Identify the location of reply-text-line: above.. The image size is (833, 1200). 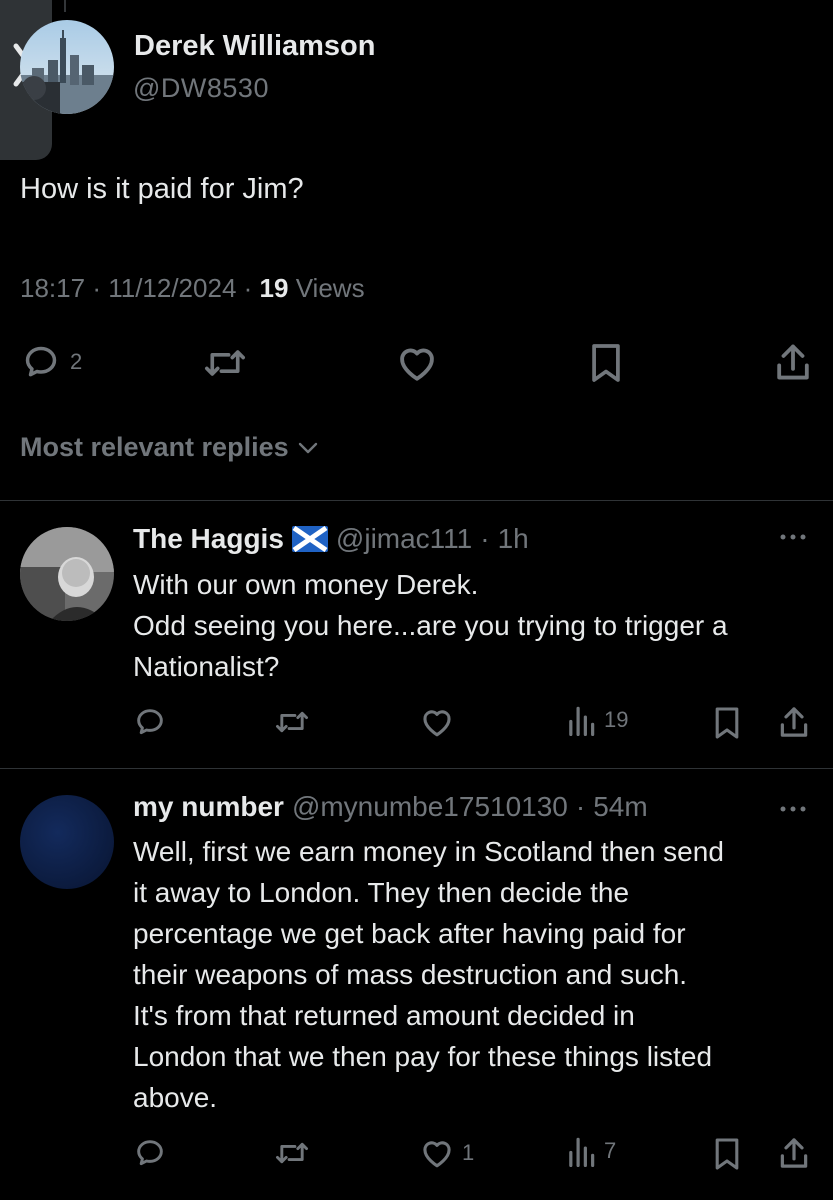
(175, 1097).